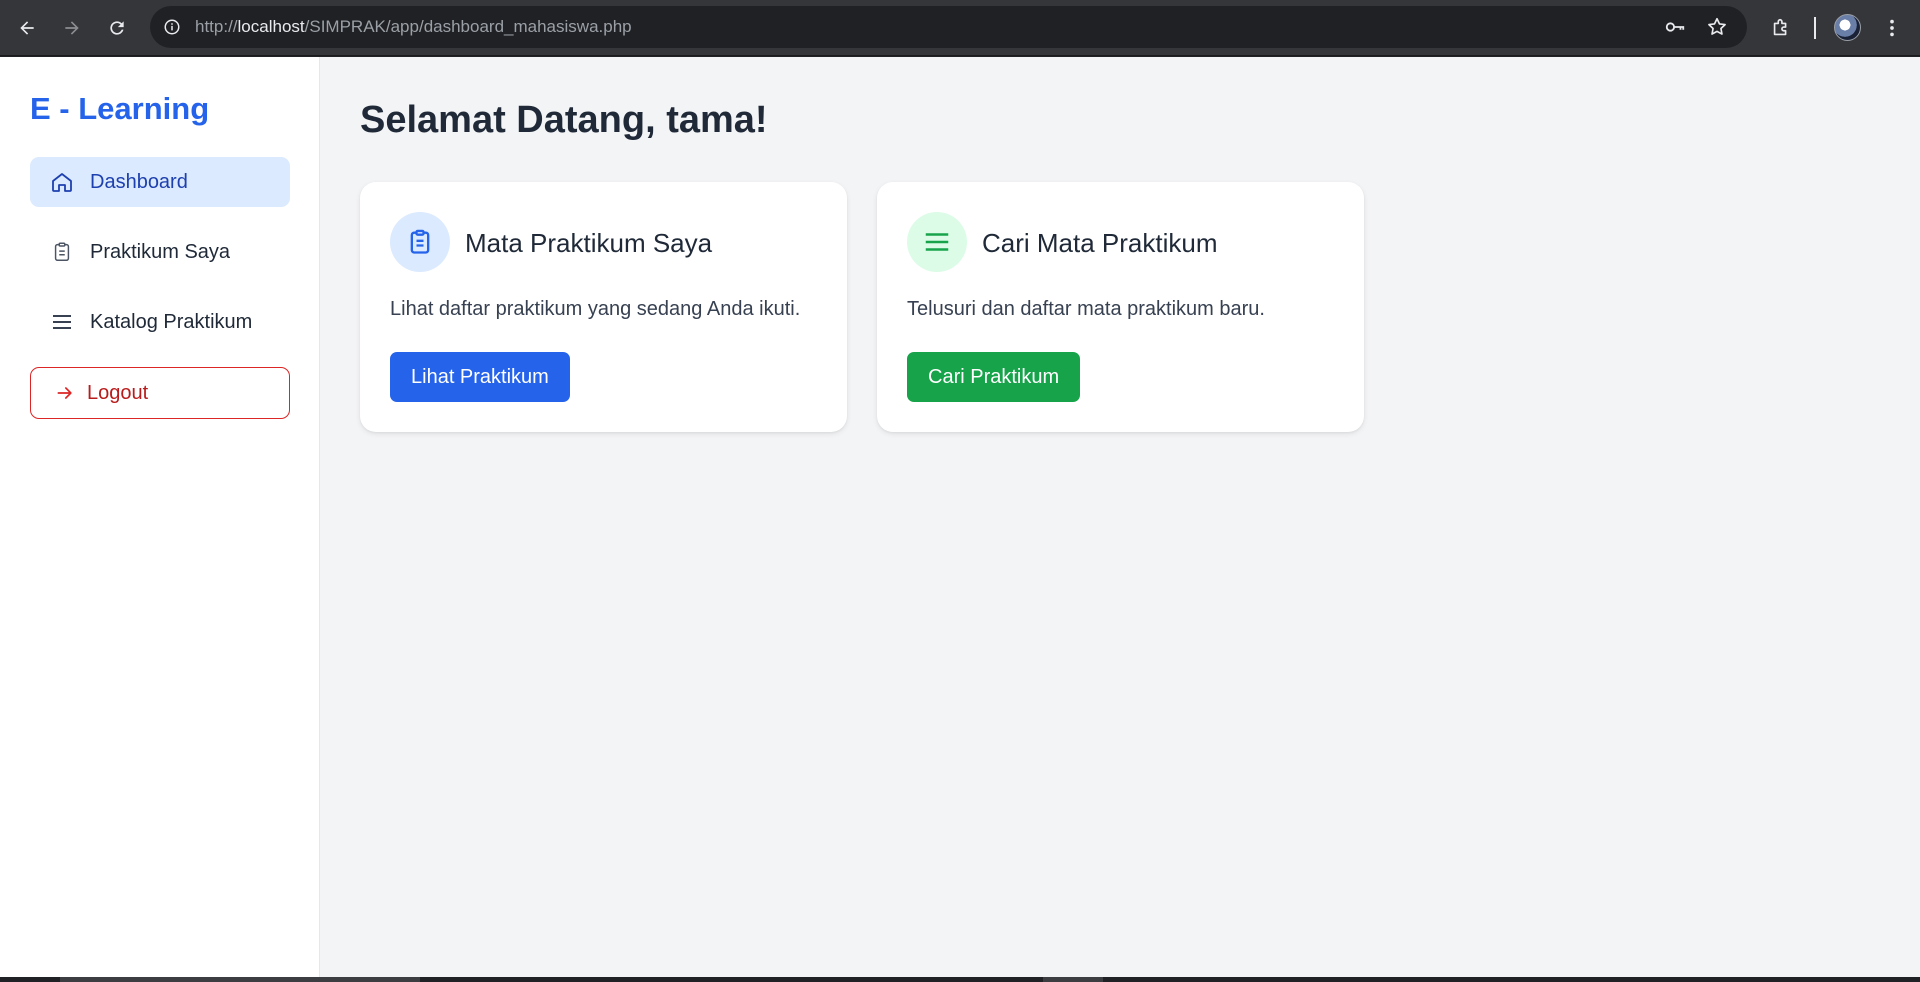 The image size is (1920, 982). Describe the element at coordinates (960, 979) in the screenshot. I see `bottom-bar` at that location.